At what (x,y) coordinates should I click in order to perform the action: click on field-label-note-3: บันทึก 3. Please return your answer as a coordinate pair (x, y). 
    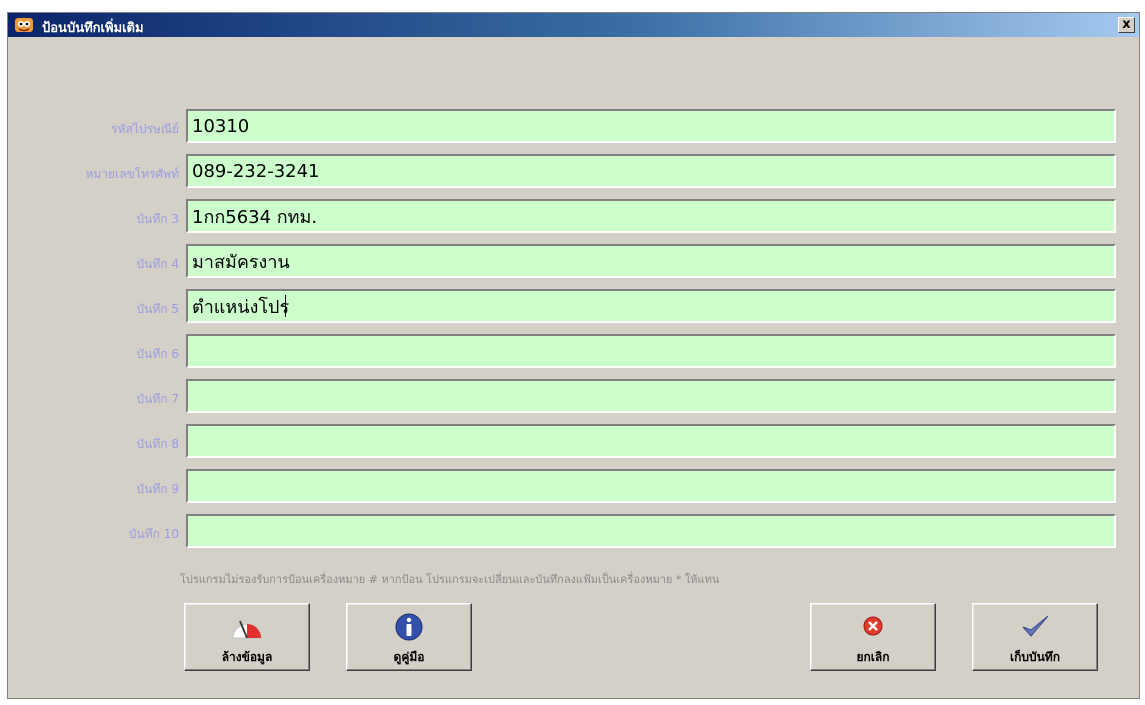
    Looking at the image, I should click on (157, 219).